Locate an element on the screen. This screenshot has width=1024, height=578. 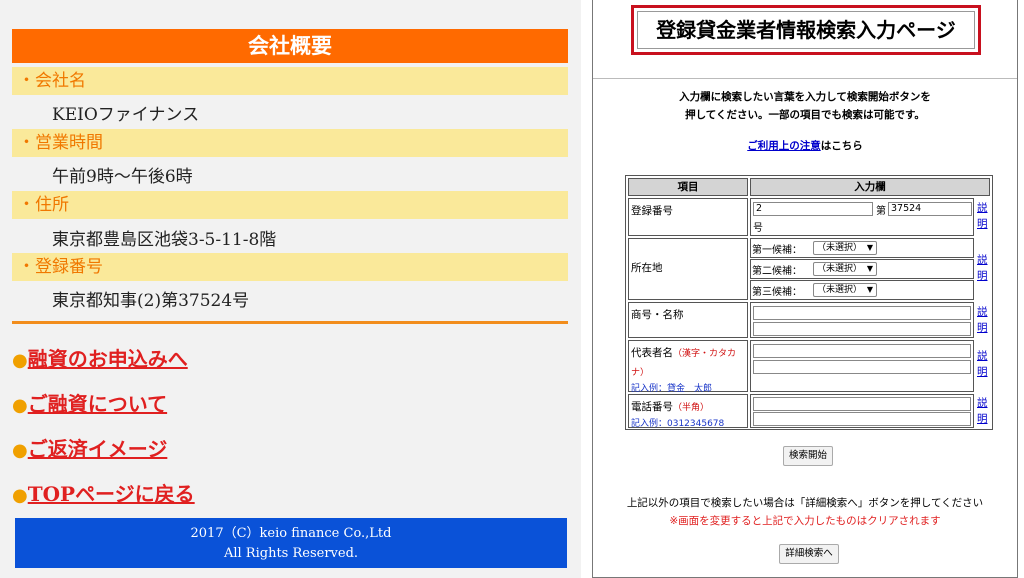
registration-number-value: 東京都知事(2)第37524号 is located at coordinates (151, 301).